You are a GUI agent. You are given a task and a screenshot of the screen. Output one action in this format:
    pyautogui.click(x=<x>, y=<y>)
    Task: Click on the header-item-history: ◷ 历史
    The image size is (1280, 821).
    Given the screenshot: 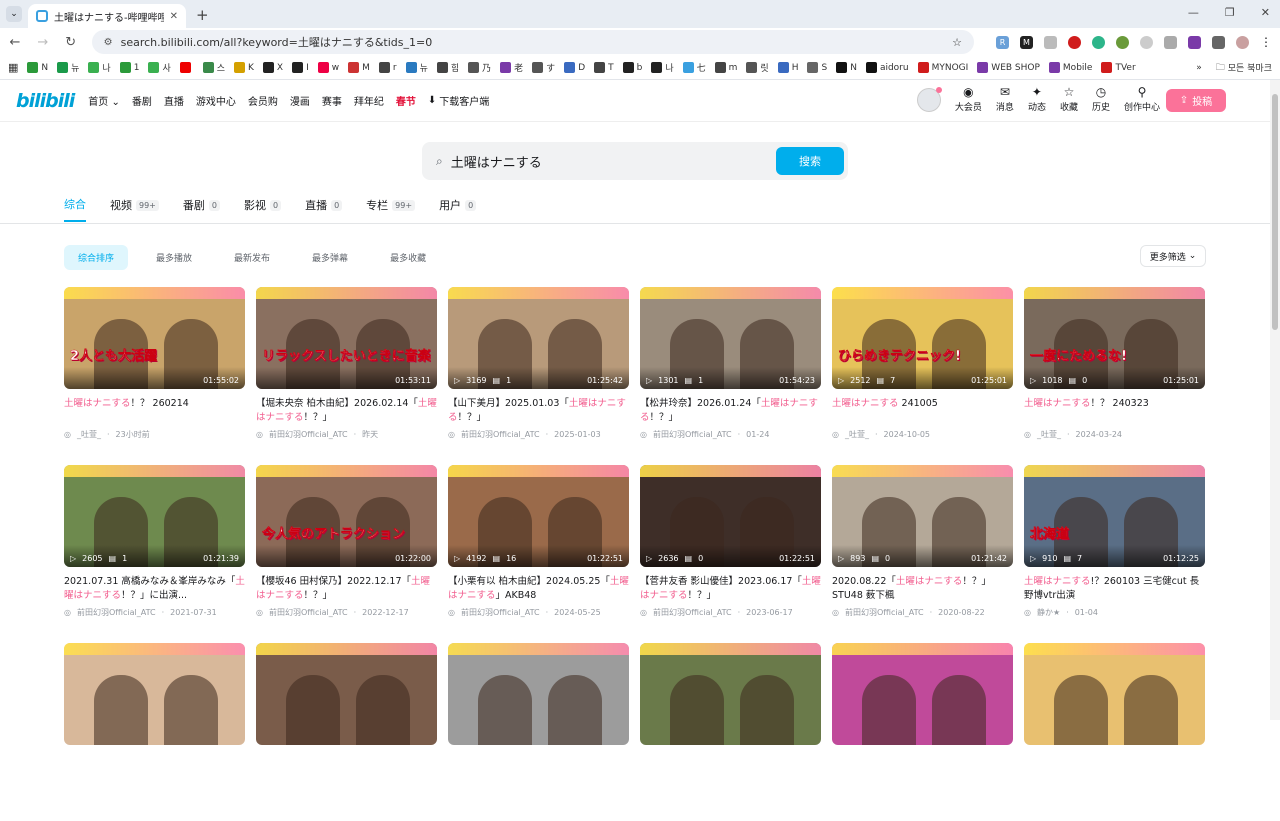 What is the action you would take?
    pyautogui.click(x=1101, y=99)
    